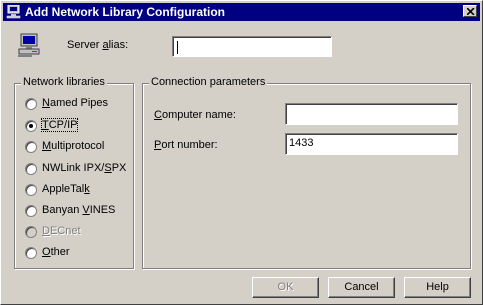 The width and height of the screenshot is (483, 305). Describe the element at coordinates (195, 115) in the screenshot. I see `computer-name-label: Computer name:` at that location.